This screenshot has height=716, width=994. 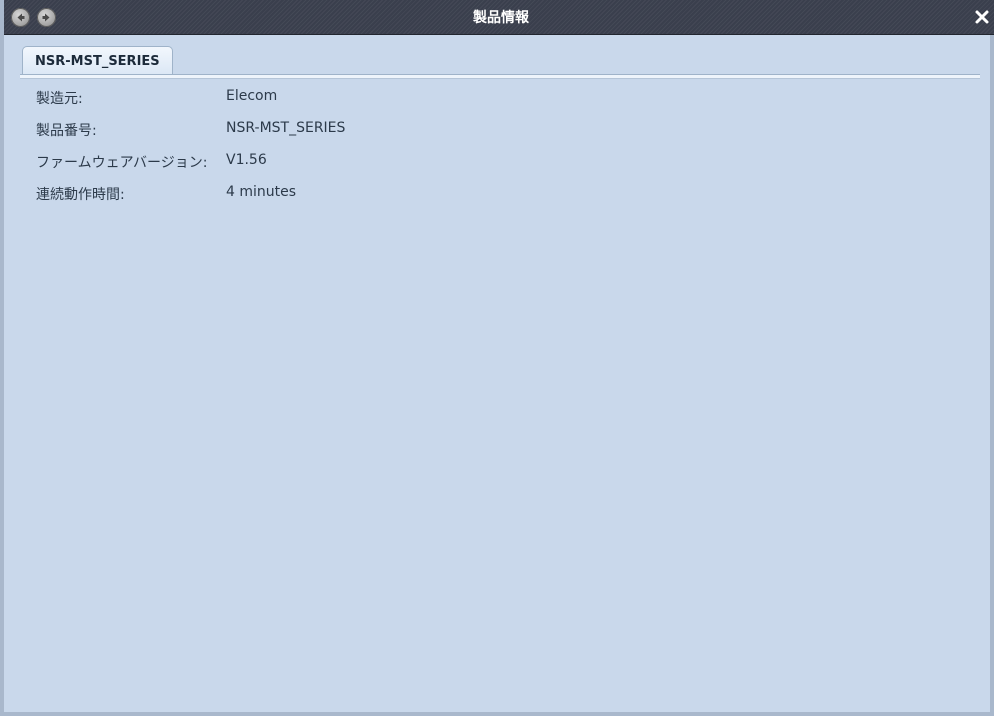 I want to click on close-button, so click(x=982, y=17).